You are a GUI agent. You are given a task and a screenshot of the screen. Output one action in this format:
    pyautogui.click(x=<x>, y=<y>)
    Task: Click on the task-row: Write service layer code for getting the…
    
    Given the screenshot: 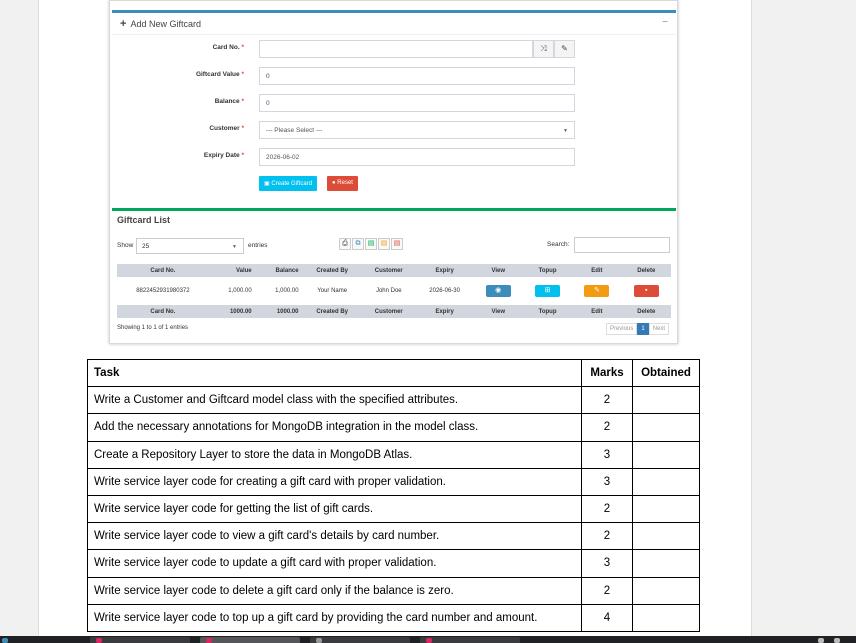 What is the action you would take?
    pyautogui.click(x=393, y=509)
    